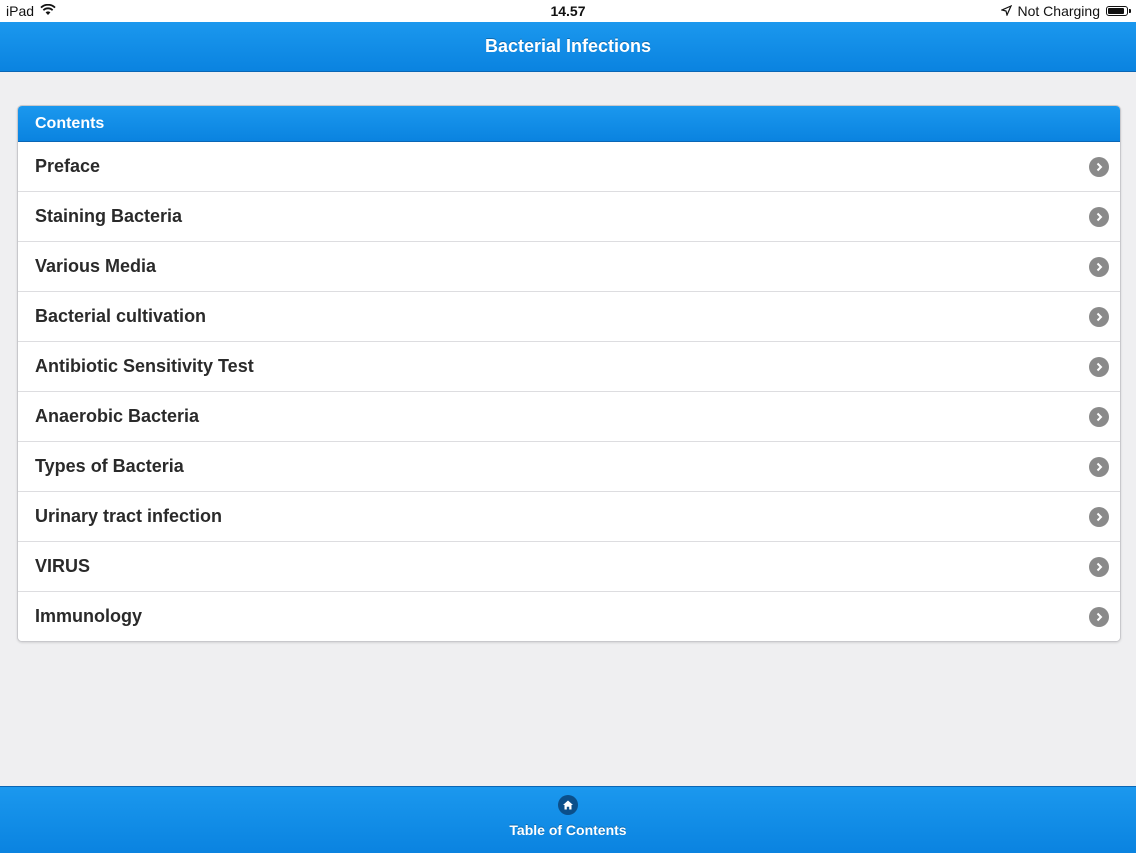 The image size is (1136, 853). I want to click on tab-bar: Table of Contents, so click(568, 819).